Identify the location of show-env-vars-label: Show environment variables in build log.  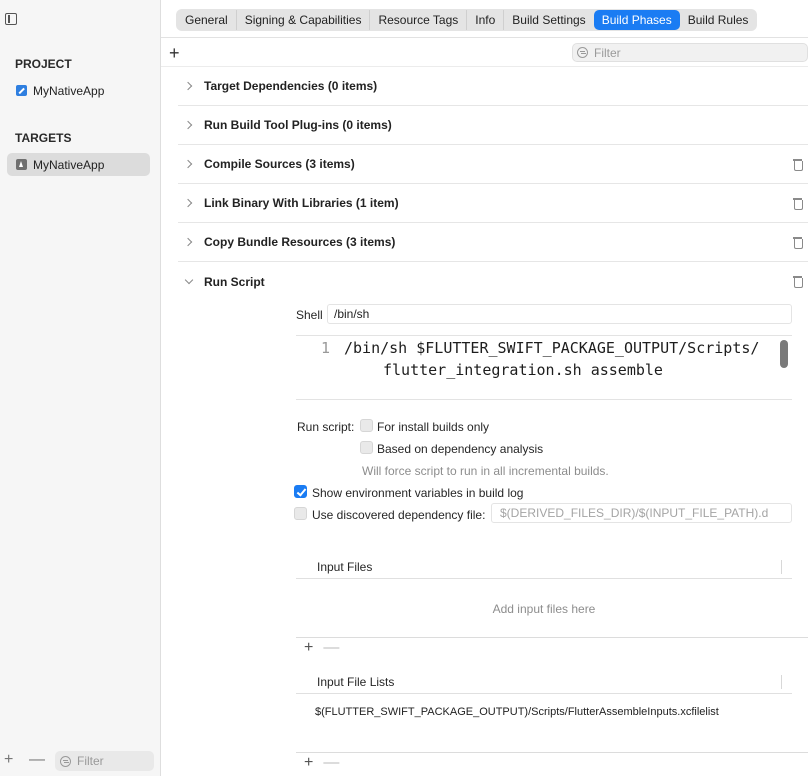
(418, 493).